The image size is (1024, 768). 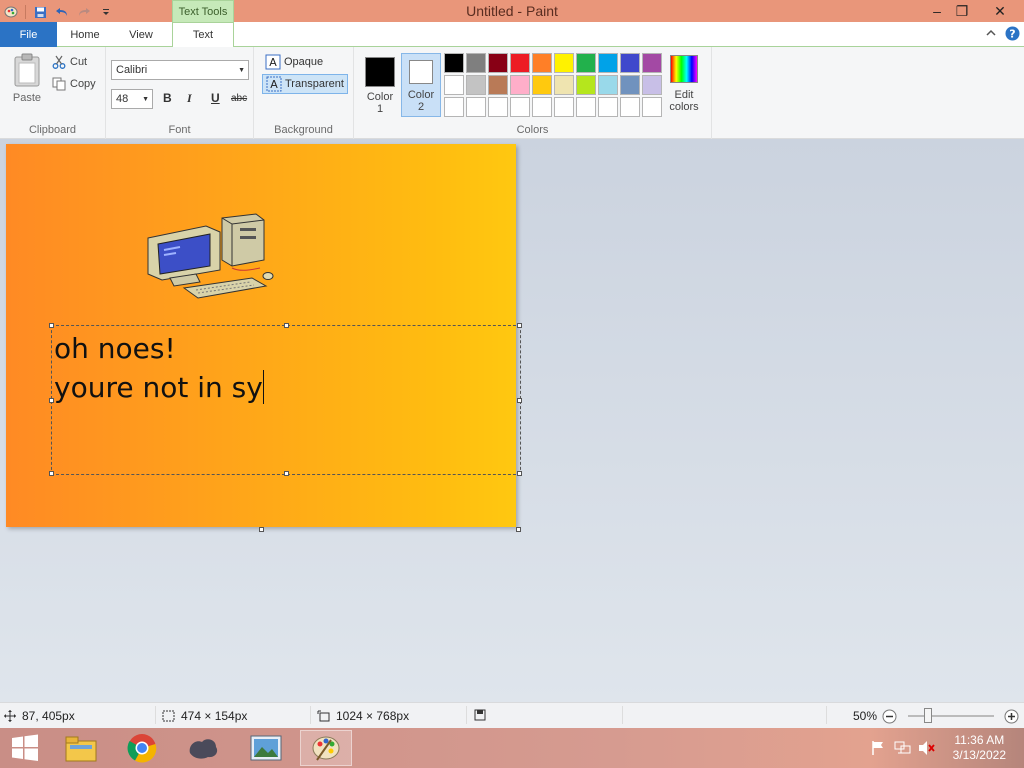 What do you see at coordinates (373, 716) in the screenshot?
I see `image-size-value: 1024 × 768px` at bounding box center [373, 716].